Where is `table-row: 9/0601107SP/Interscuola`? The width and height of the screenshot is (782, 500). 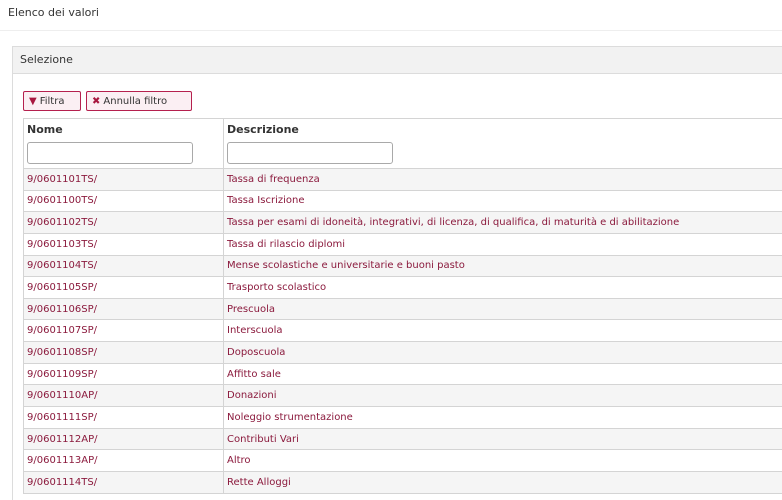
table-row: 9/0601107SP/Interscuola is located at coordinates (403, 331).